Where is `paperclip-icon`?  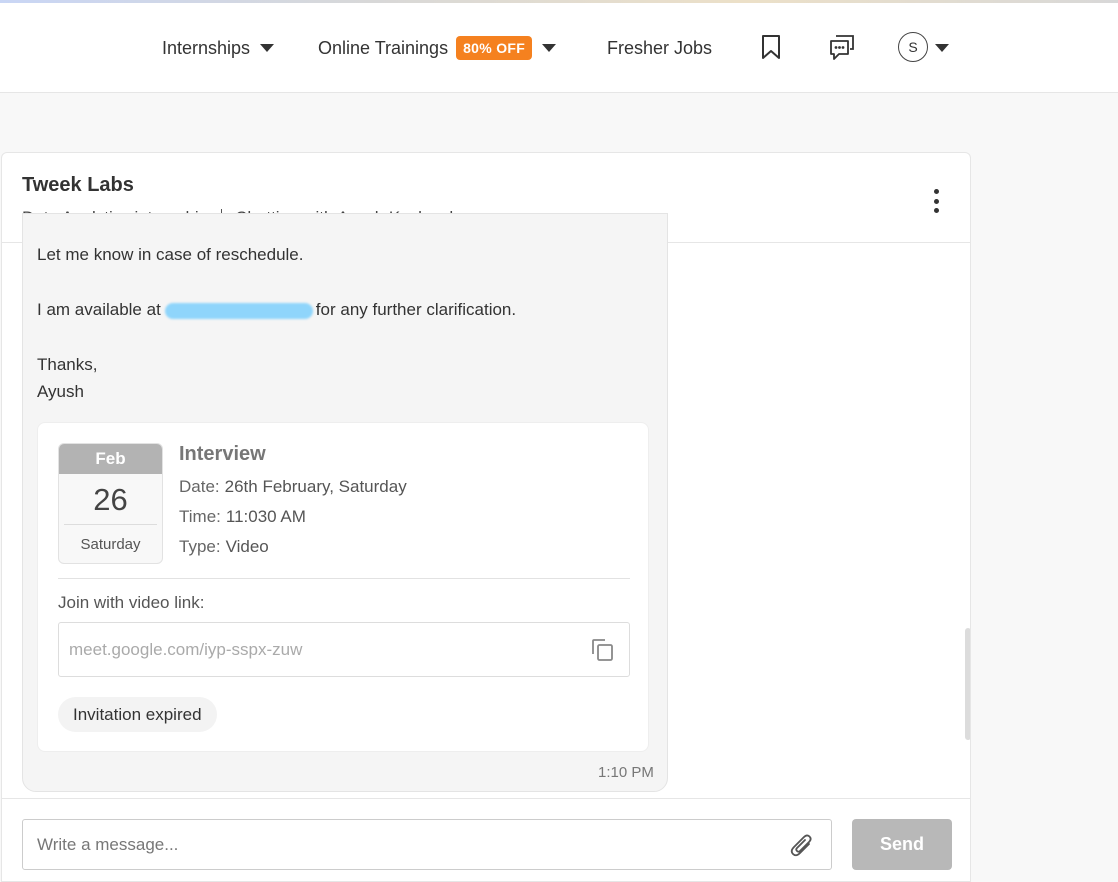
paperclip-icon is located at coordinates (802, 846).